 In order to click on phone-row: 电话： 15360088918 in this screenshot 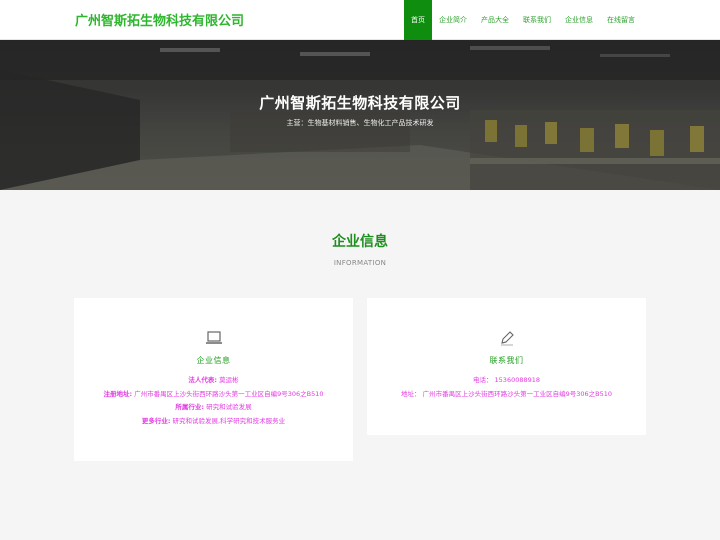, I will do `click(506, 381)`.